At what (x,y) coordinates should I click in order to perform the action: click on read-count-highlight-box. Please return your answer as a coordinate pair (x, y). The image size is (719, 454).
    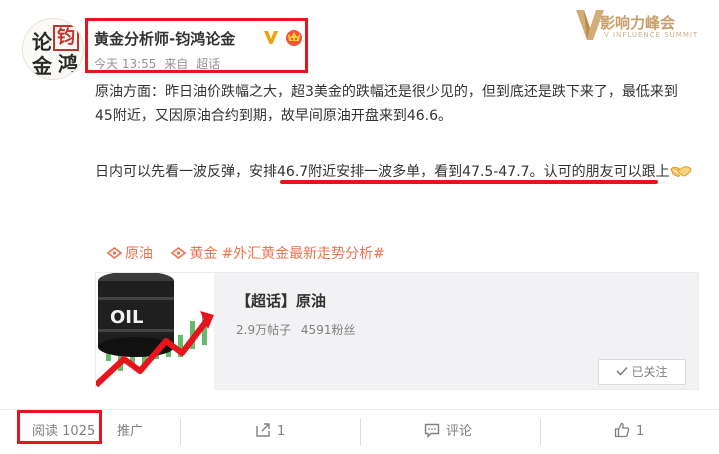
    Looking at the image, I should click on (59, 427).